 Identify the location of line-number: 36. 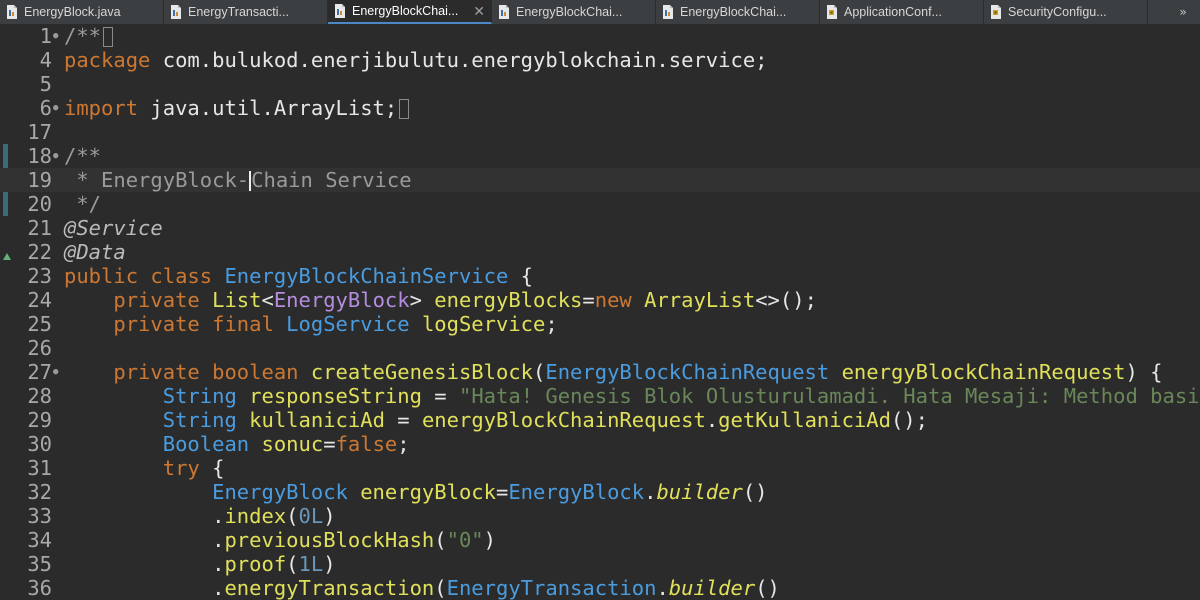
(39, 588).